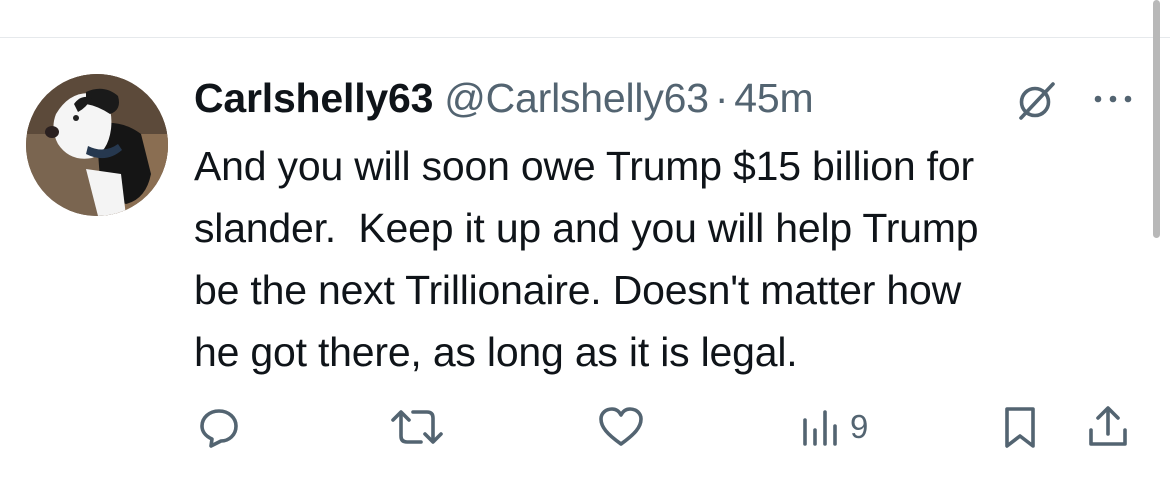 Image resolution: width=1170 pixels, height=491 pixels. I want to click on share-icon, so click(1108, 427).